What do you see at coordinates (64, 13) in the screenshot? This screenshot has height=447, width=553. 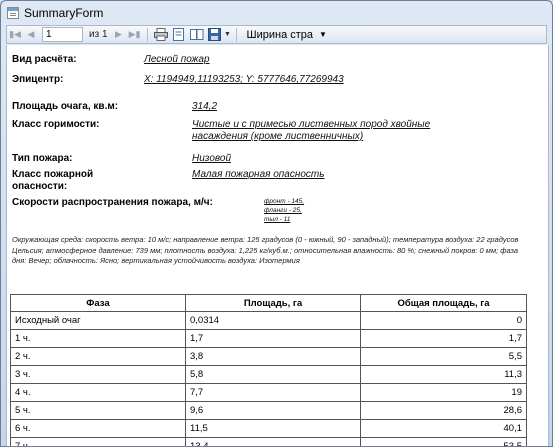 I see `window-title: SummaryForm` at bounding box center [64, 13].